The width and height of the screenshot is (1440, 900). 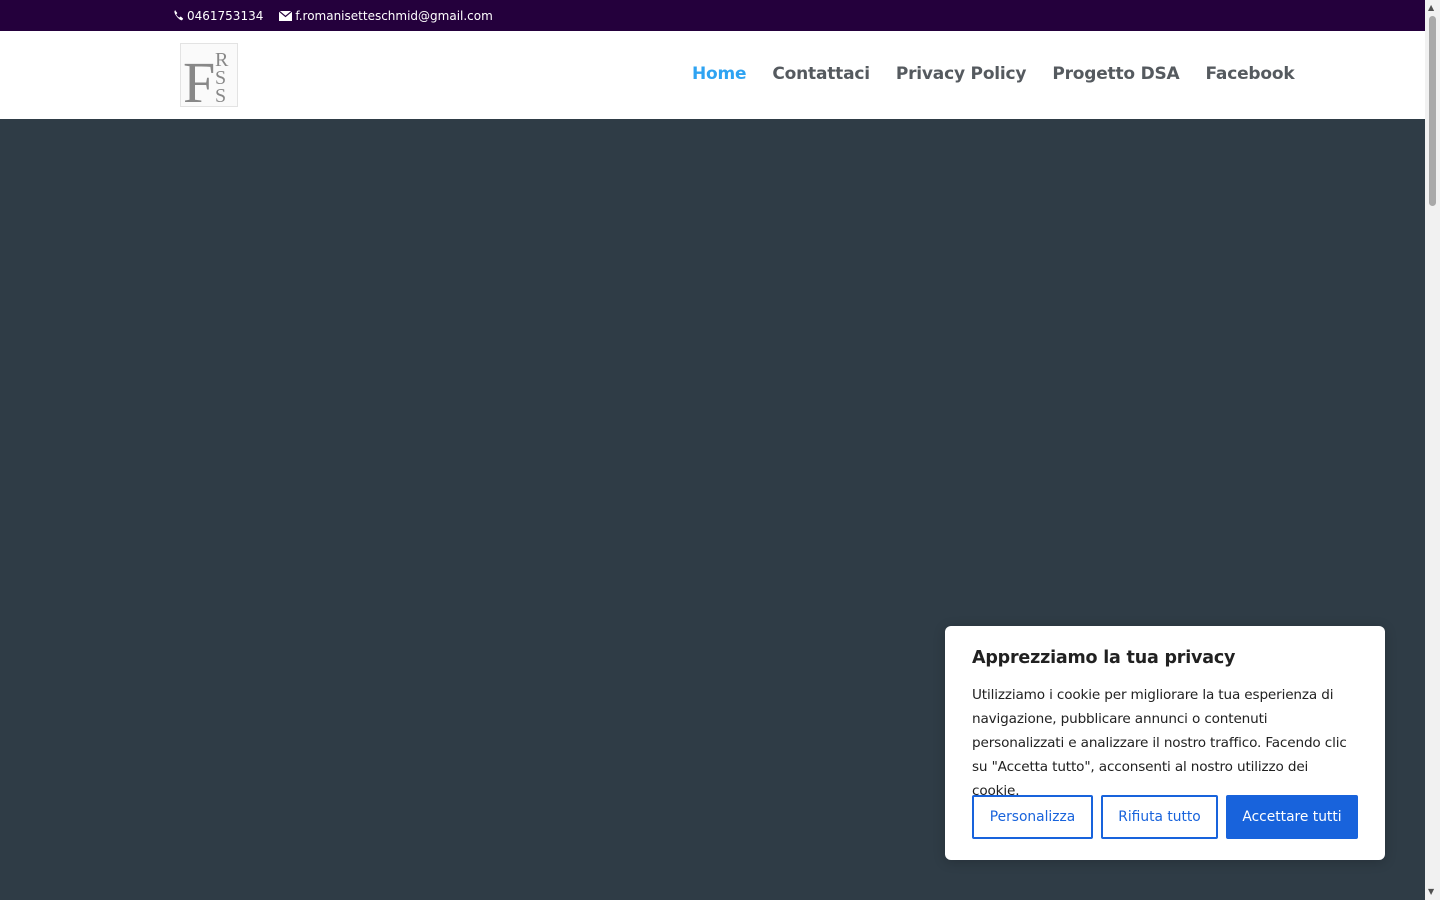 What do you see at coordinates (1250, 74) in the screenshot?
I see `nav-facebook: Facebook` at bounding box center [1250, 74].